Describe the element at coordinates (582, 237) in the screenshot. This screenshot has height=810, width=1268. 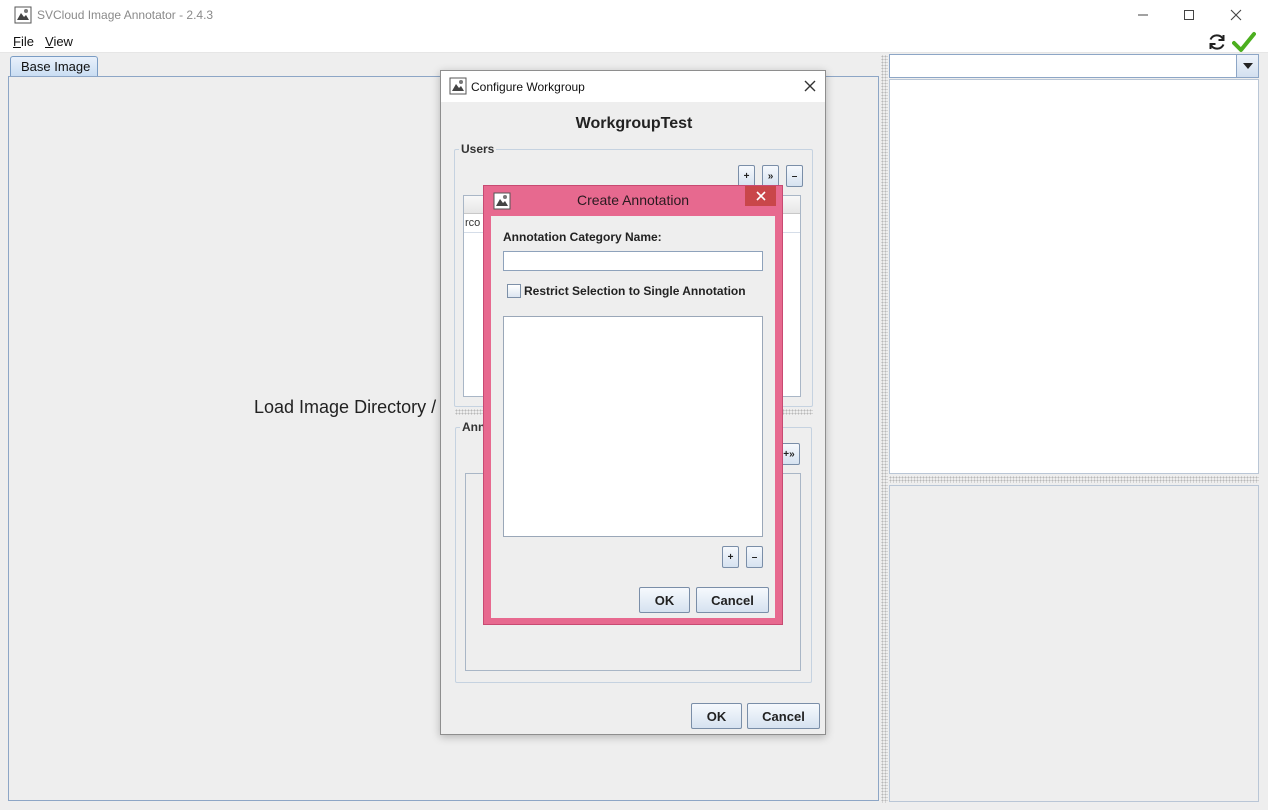
I see `category-name-label: Annotation Category Name:` at that location.